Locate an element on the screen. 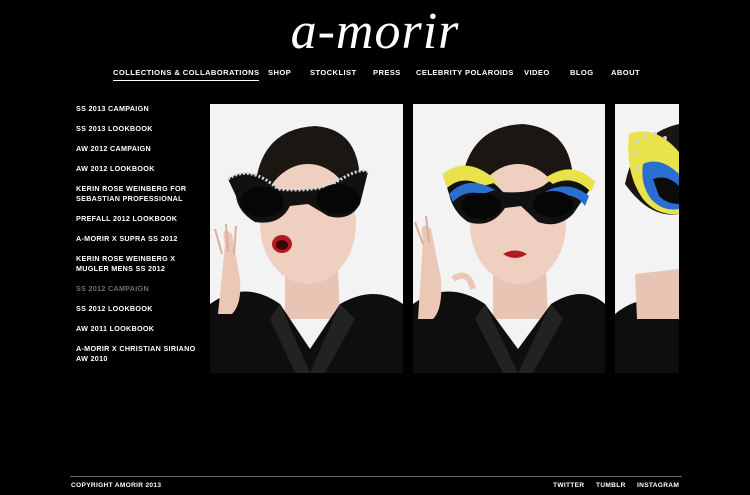 This screenshot has width=750, height=495. nav-collections: COLLECTIONS & COLLABORATIONS is located at coordinates (186, 74).